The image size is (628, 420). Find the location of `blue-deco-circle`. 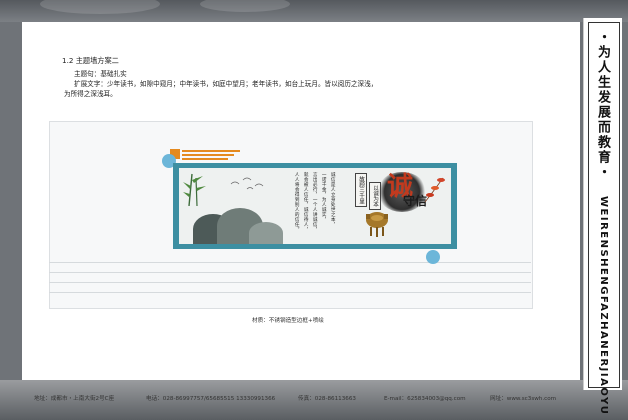

blue-deco-circle is located at coordinates (433, 257).